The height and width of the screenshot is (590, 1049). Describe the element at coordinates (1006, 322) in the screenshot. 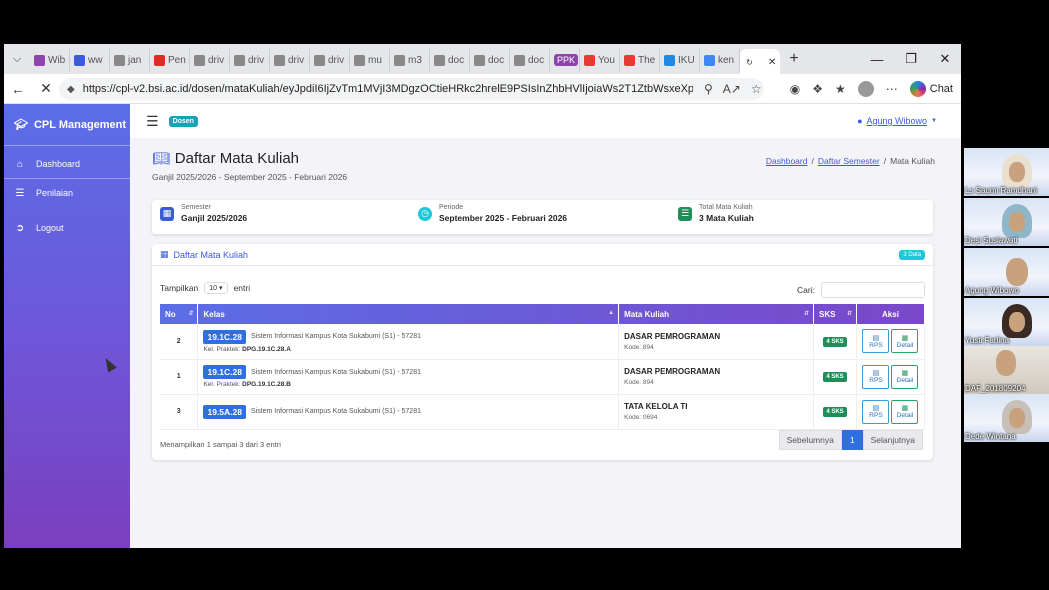

I see `participant-tile: Yusti Farlina` at that location.